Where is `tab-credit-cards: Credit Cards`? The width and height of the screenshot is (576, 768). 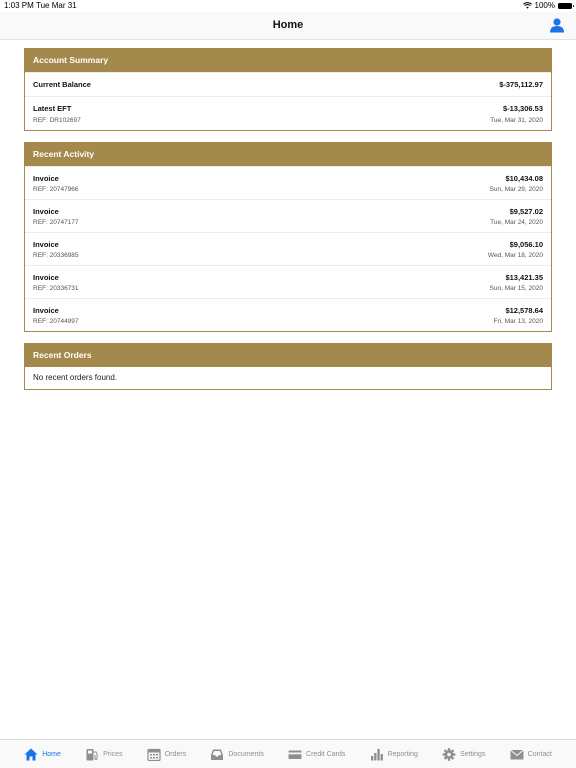
tab-credit-cards: Credit Cards is located at coordinates (316, 754).